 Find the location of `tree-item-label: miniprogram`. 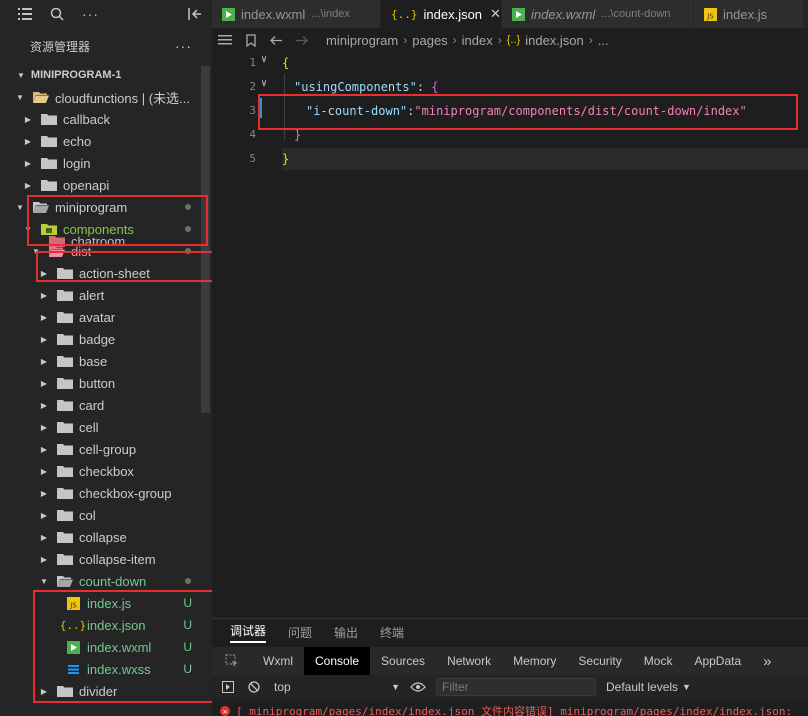

tree-item-label: miniprogram is located at coordinates (91, 207).